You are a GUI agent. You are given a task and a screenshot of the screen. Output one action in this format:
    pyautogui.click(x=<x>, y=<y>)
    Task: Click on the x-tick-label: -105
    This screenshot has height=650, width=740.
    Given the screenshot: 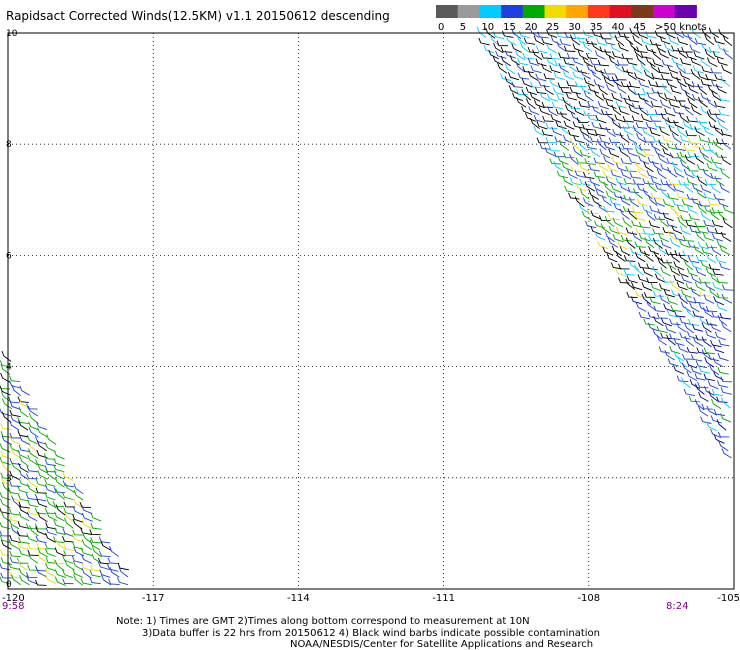 What is the action you would take?
    pyautogui.click(x=728, y=598)
    